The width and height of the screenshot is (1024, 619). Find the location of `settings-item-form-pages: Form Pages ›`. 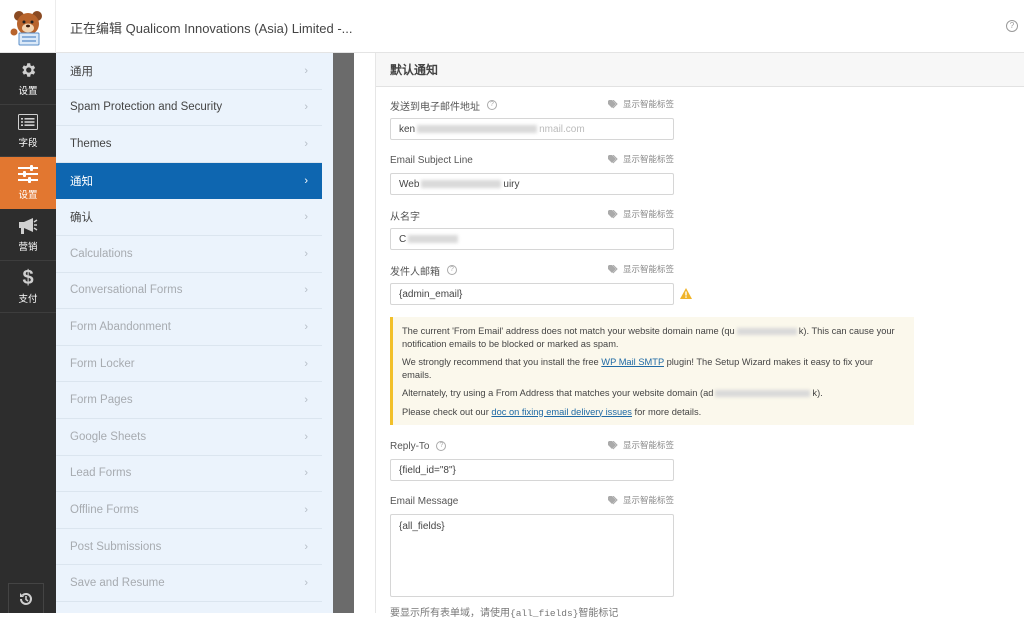

settings-item-form-pages: Form Pages › is located at coordinates (189, 400).